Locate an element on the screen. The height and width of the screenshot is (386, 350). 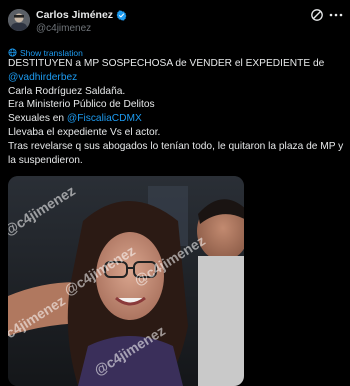
author-avatar is located at coordinates (19, 20).